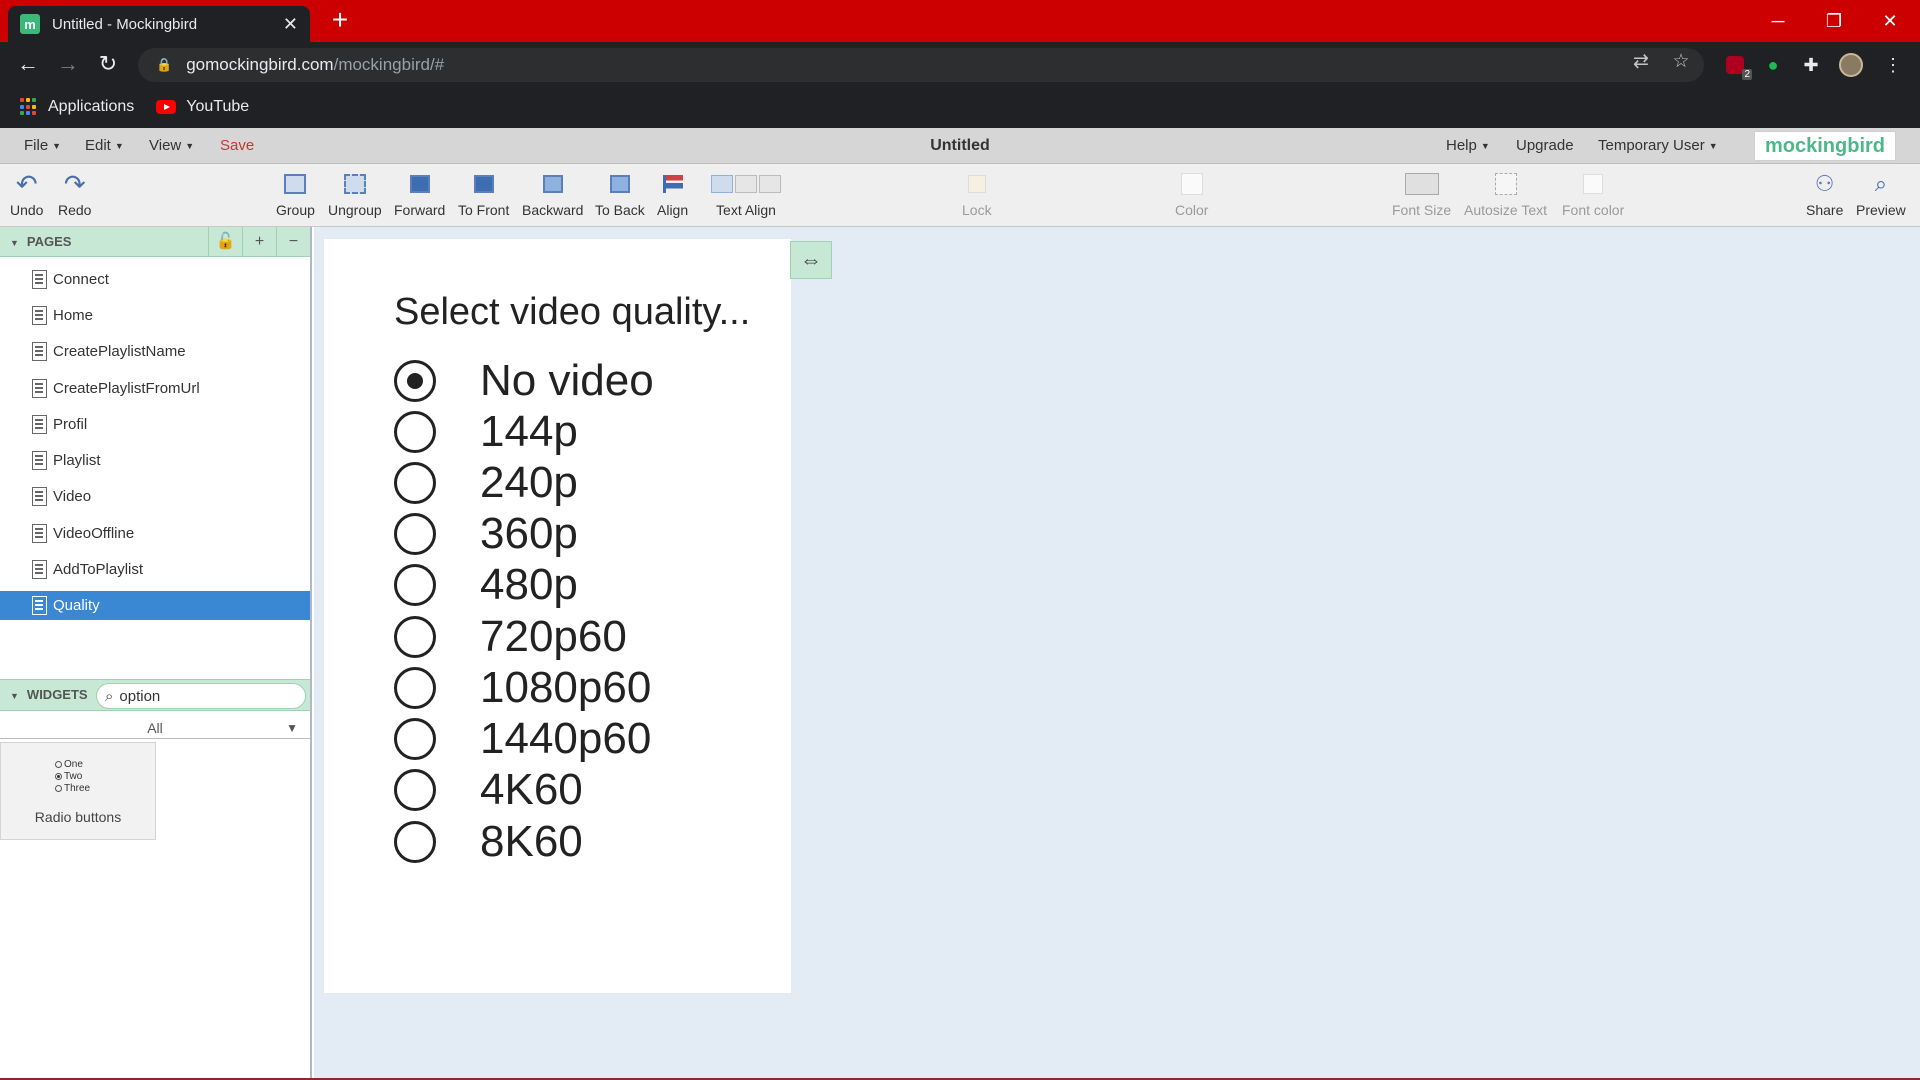 This screenshot has height=1080, width=1920. I want to click on quality-option-label: 1440p60, so click(566, 738).